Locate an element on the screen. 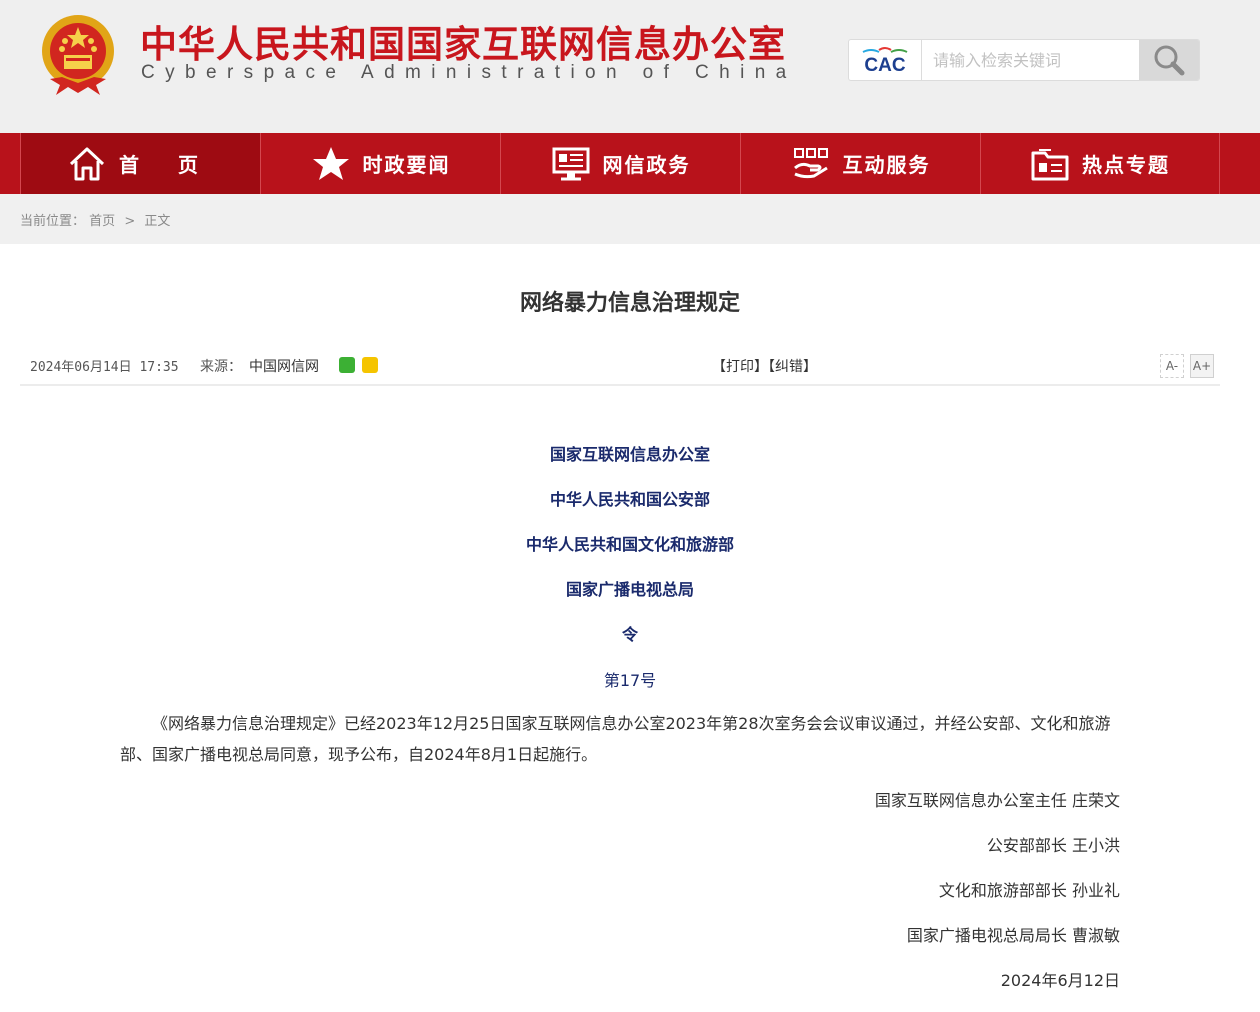  cac-logo: CAC is located at coordinates (885, 60).